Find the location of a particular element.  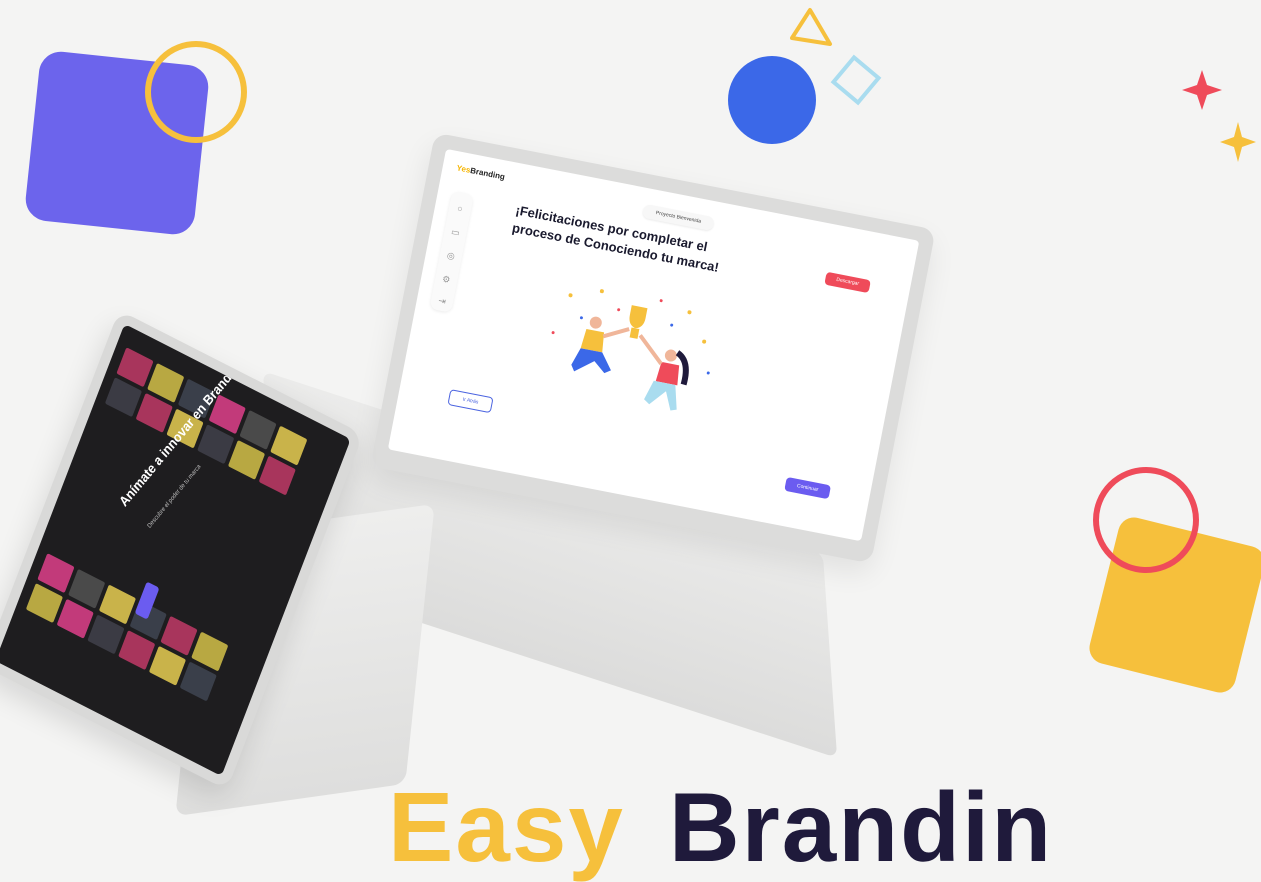

brand-title: Easy Brandin is located at coordinates (720, 827).